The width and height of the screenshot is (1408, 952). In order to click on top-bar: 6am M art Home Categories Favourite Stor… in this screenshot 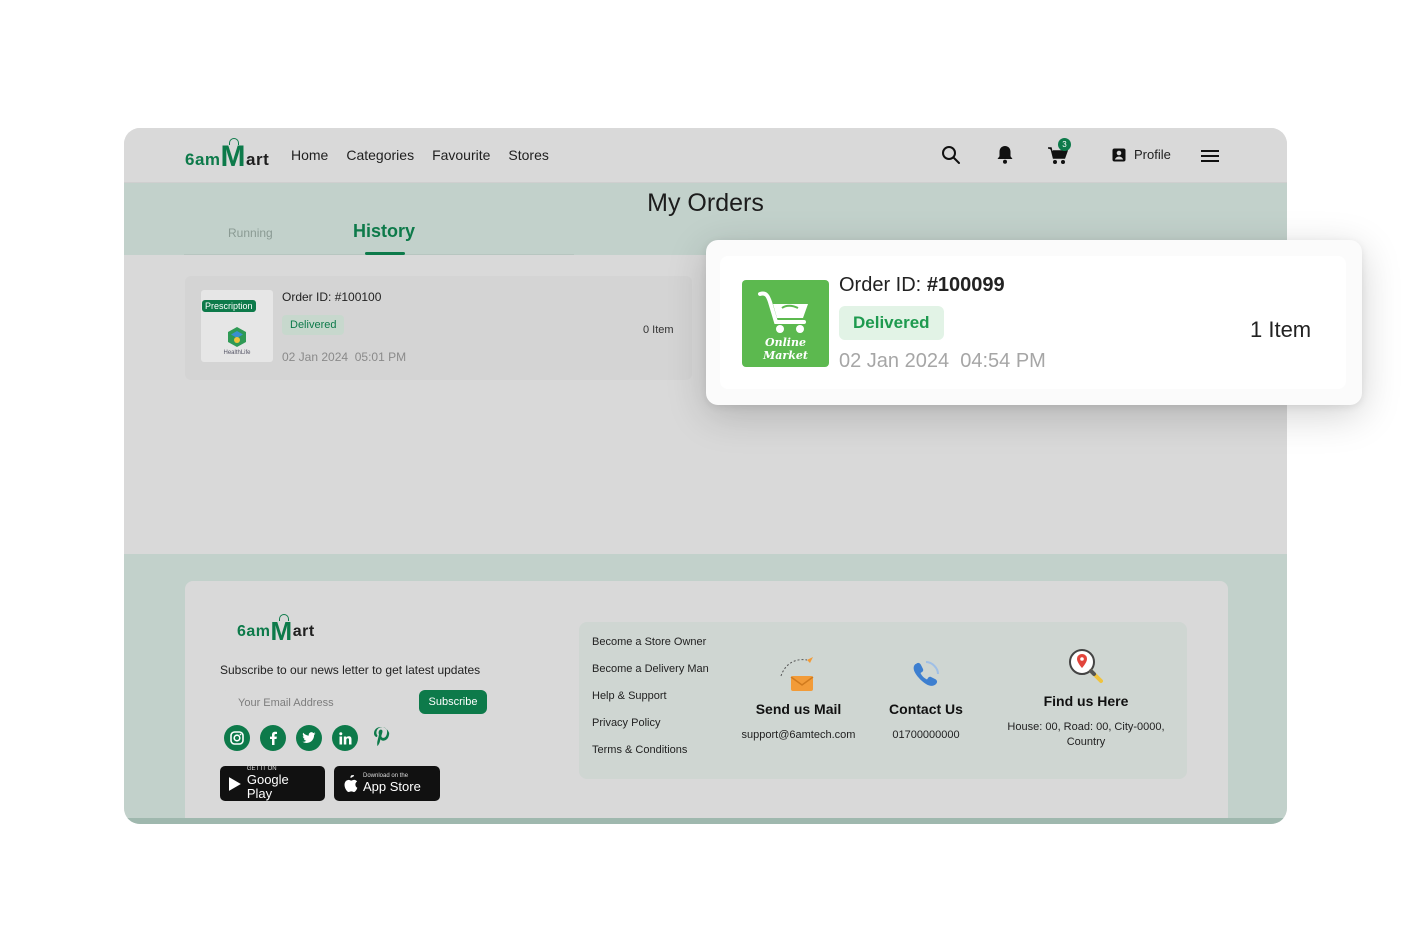, I will do `click(705, 155)`.